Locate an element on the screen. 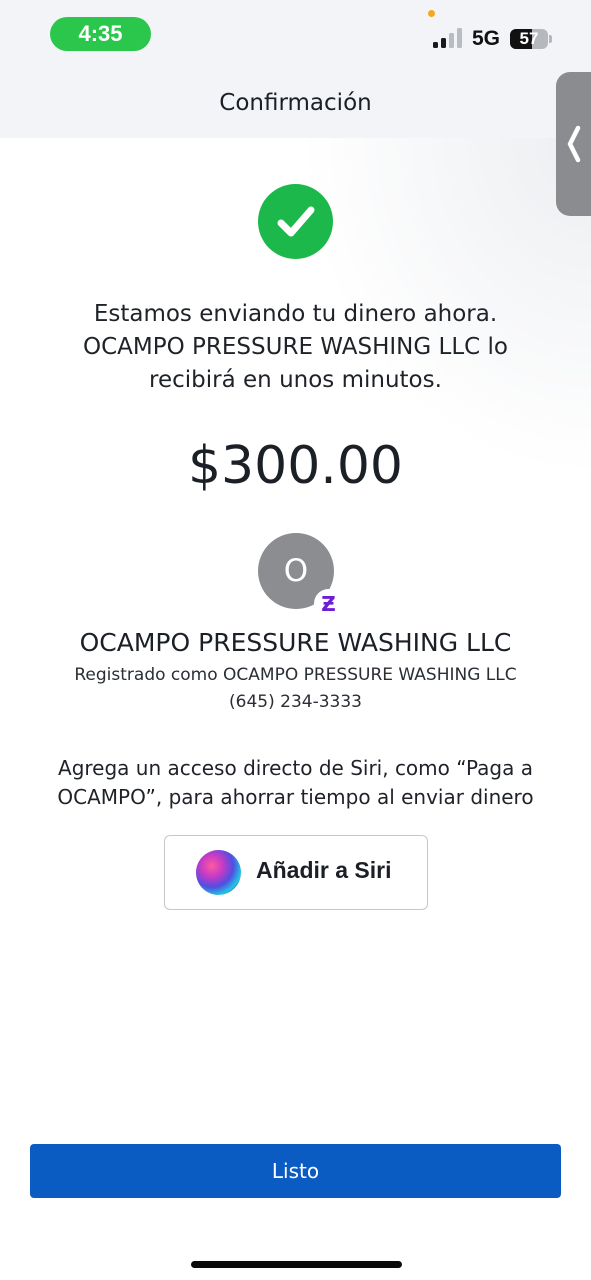  network-type: 5G is located at coordinates (486, 38).